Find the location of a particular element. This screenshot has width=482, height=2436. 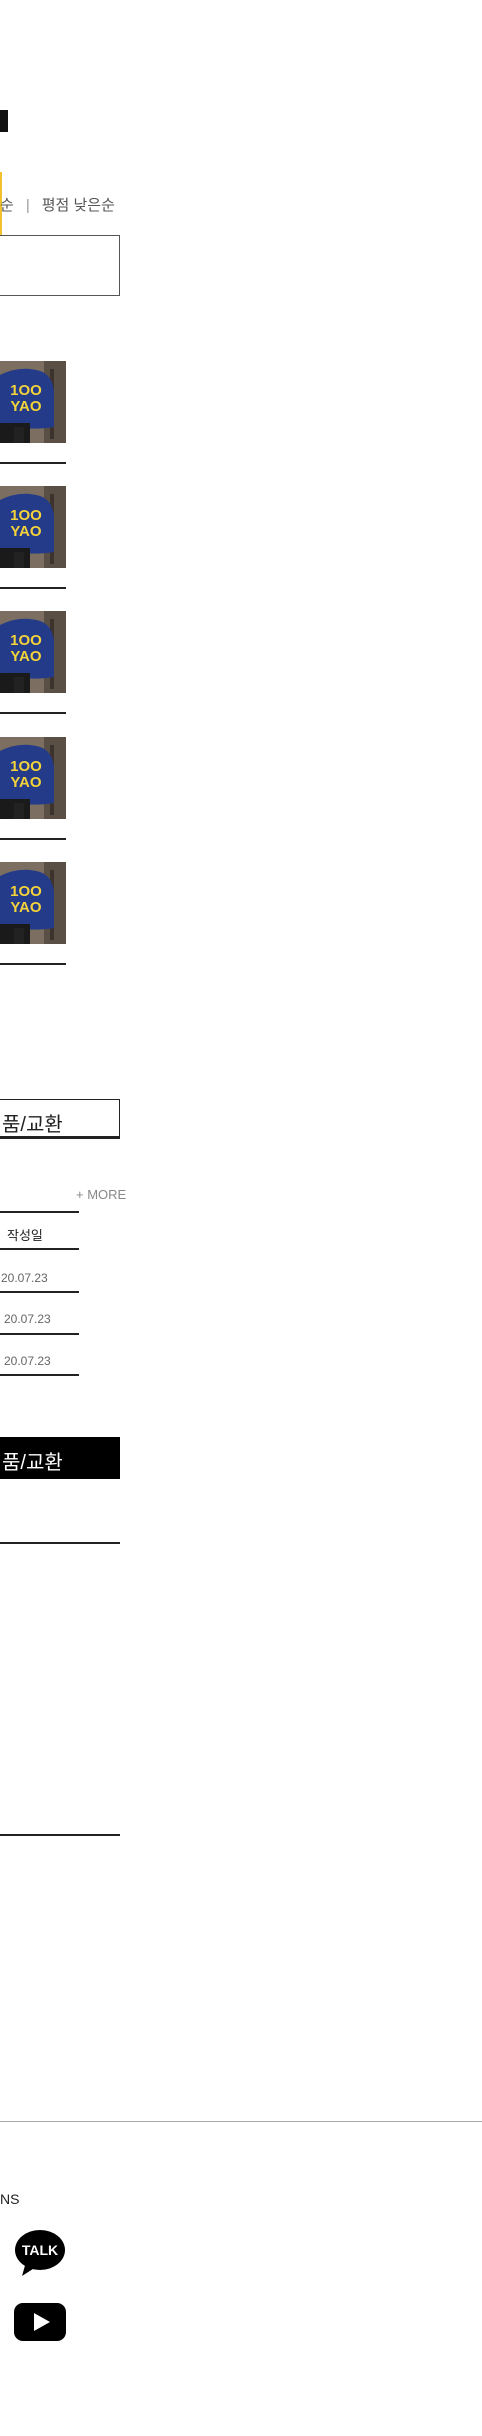

more-link: + MORE is located at coordinates (101, 1194).